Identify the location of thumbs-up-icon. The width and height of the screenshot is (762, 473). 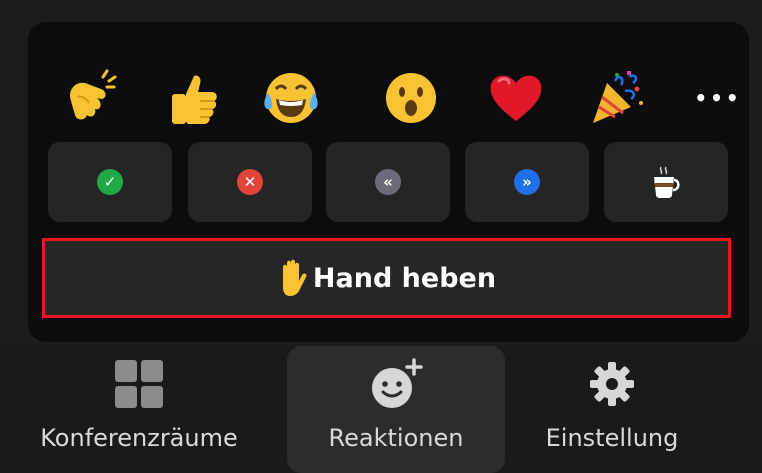
(194, 99).